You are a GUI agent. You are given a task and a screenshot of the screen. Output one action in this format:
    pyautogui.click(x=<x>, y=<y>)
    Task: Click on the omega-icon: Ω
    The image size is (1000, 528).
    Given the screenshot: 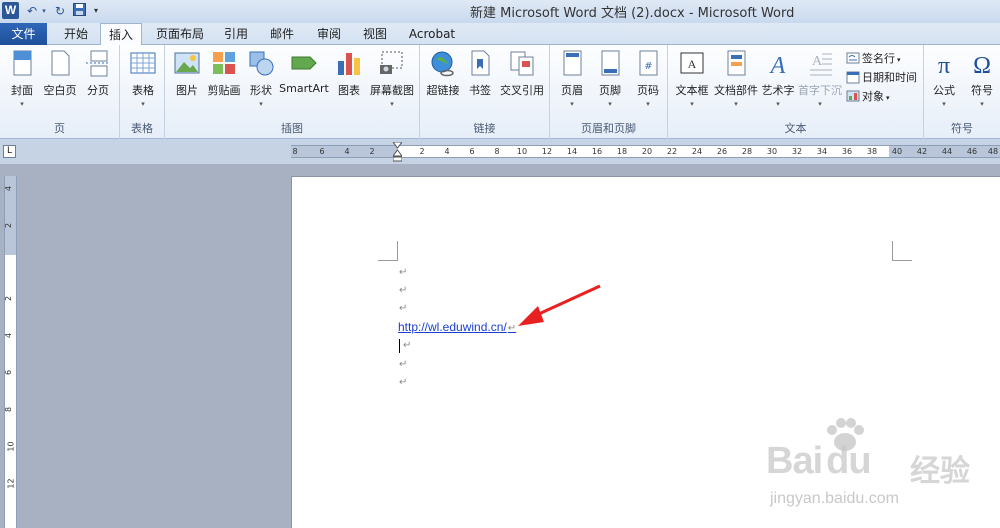 What is the action you would take?
    pyautogui.click(x=982, y=66)
    